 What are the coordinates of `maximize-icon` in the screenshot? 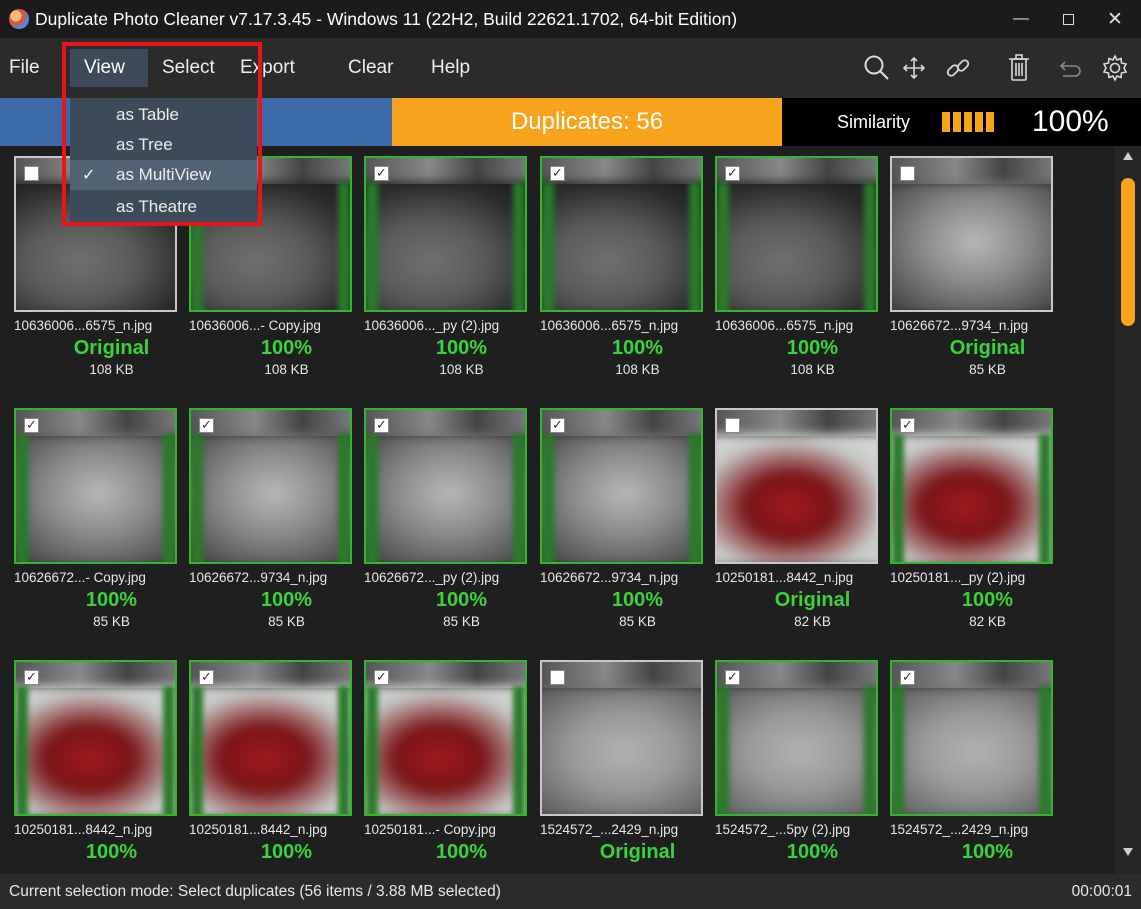 It's located at (1068, 19).